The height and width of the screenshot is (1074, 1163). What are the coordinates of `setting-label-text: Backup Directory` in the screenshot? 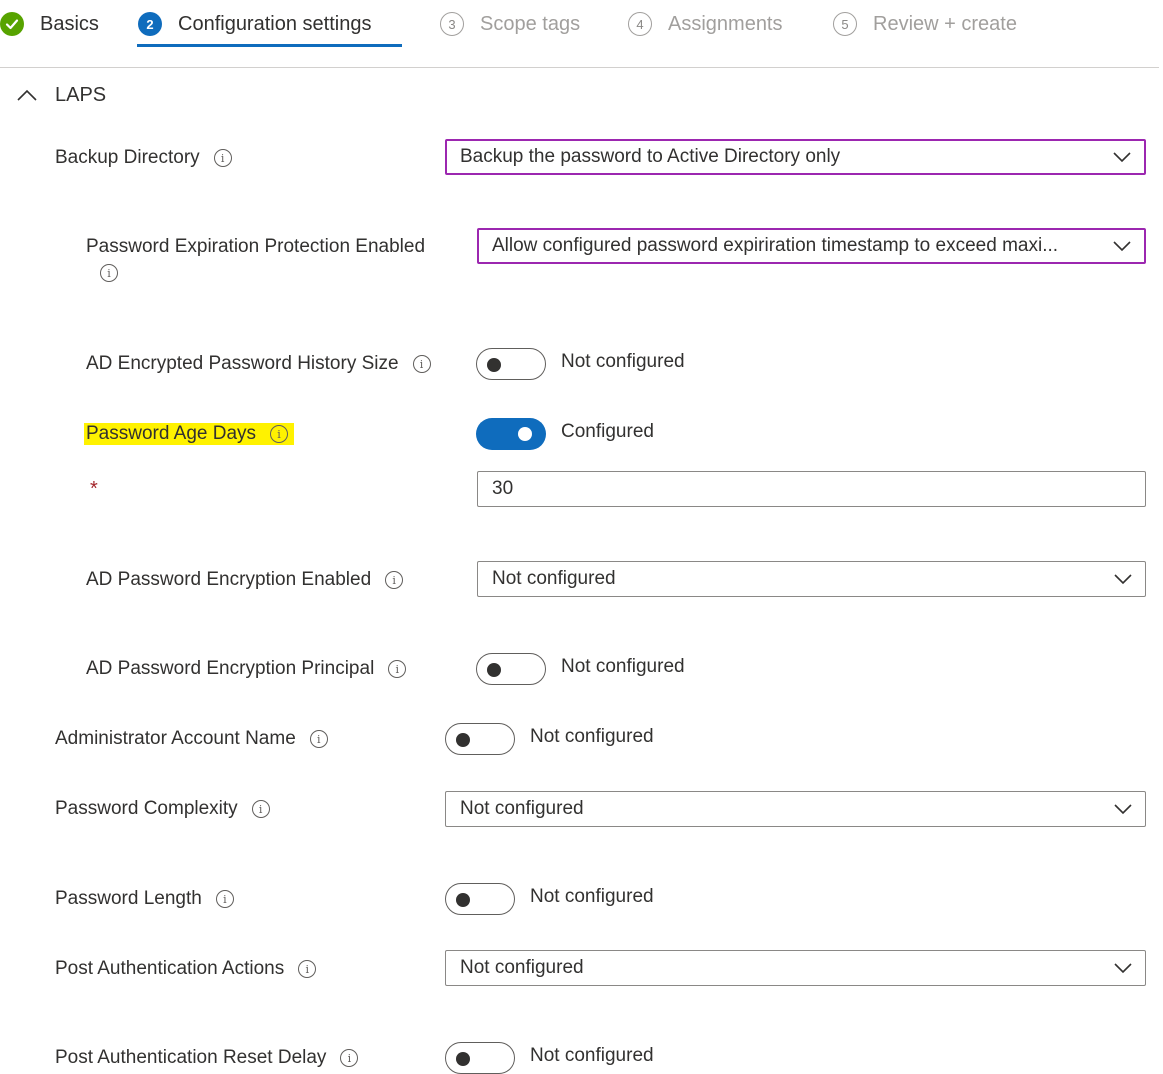 It's located at (127, 157).